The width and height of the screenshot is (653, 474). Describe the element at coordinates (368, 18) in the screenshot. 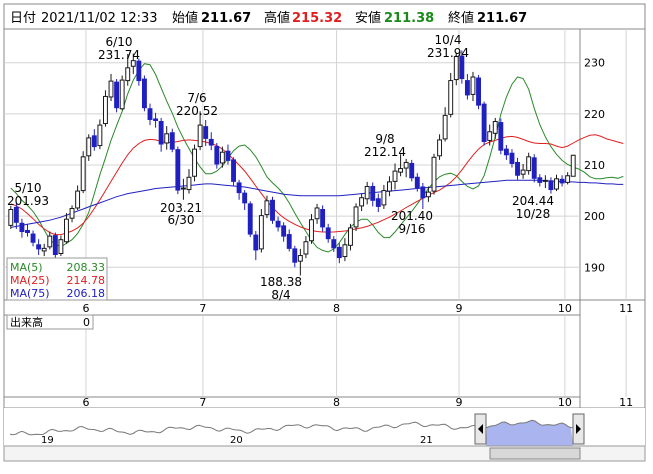

I see `low-label: 安値` at that location.